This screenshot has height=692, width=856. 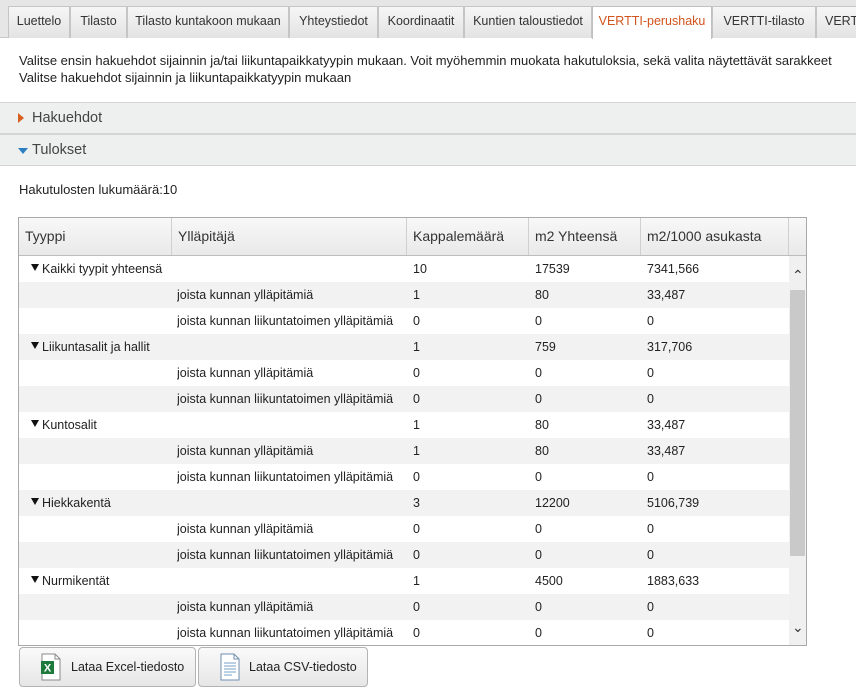 I want to click on tab-tilasto: Tilasto, so click(x=98, y=22).